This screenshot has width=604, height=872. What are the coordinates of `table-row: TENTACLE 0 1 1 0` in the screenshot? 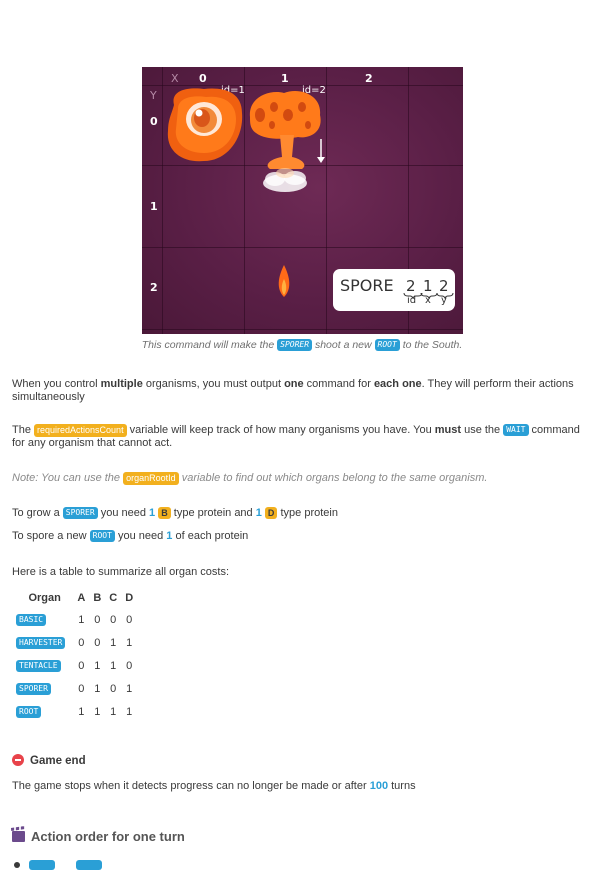 It's located at (76, 665).